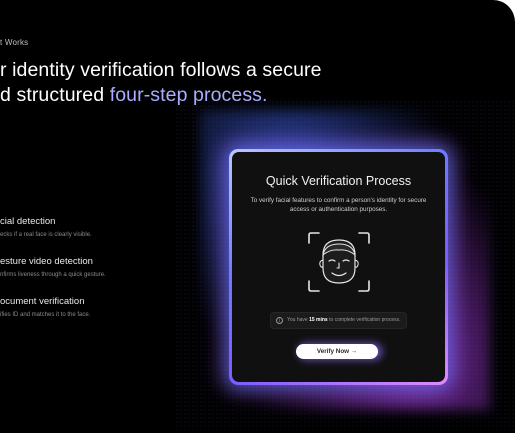 The width and height of the screenshot is (515, 433). I want to click on face-scan-icon, so click(339, 262).